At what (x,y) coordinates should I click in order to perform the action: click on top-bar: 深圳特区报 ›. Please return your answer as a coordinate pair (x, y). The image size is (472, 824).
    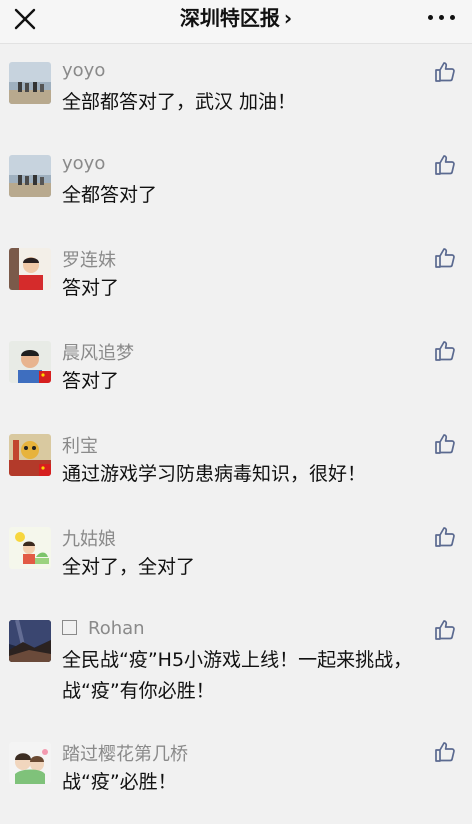
    Looking at the image, I should click on (236, 22).